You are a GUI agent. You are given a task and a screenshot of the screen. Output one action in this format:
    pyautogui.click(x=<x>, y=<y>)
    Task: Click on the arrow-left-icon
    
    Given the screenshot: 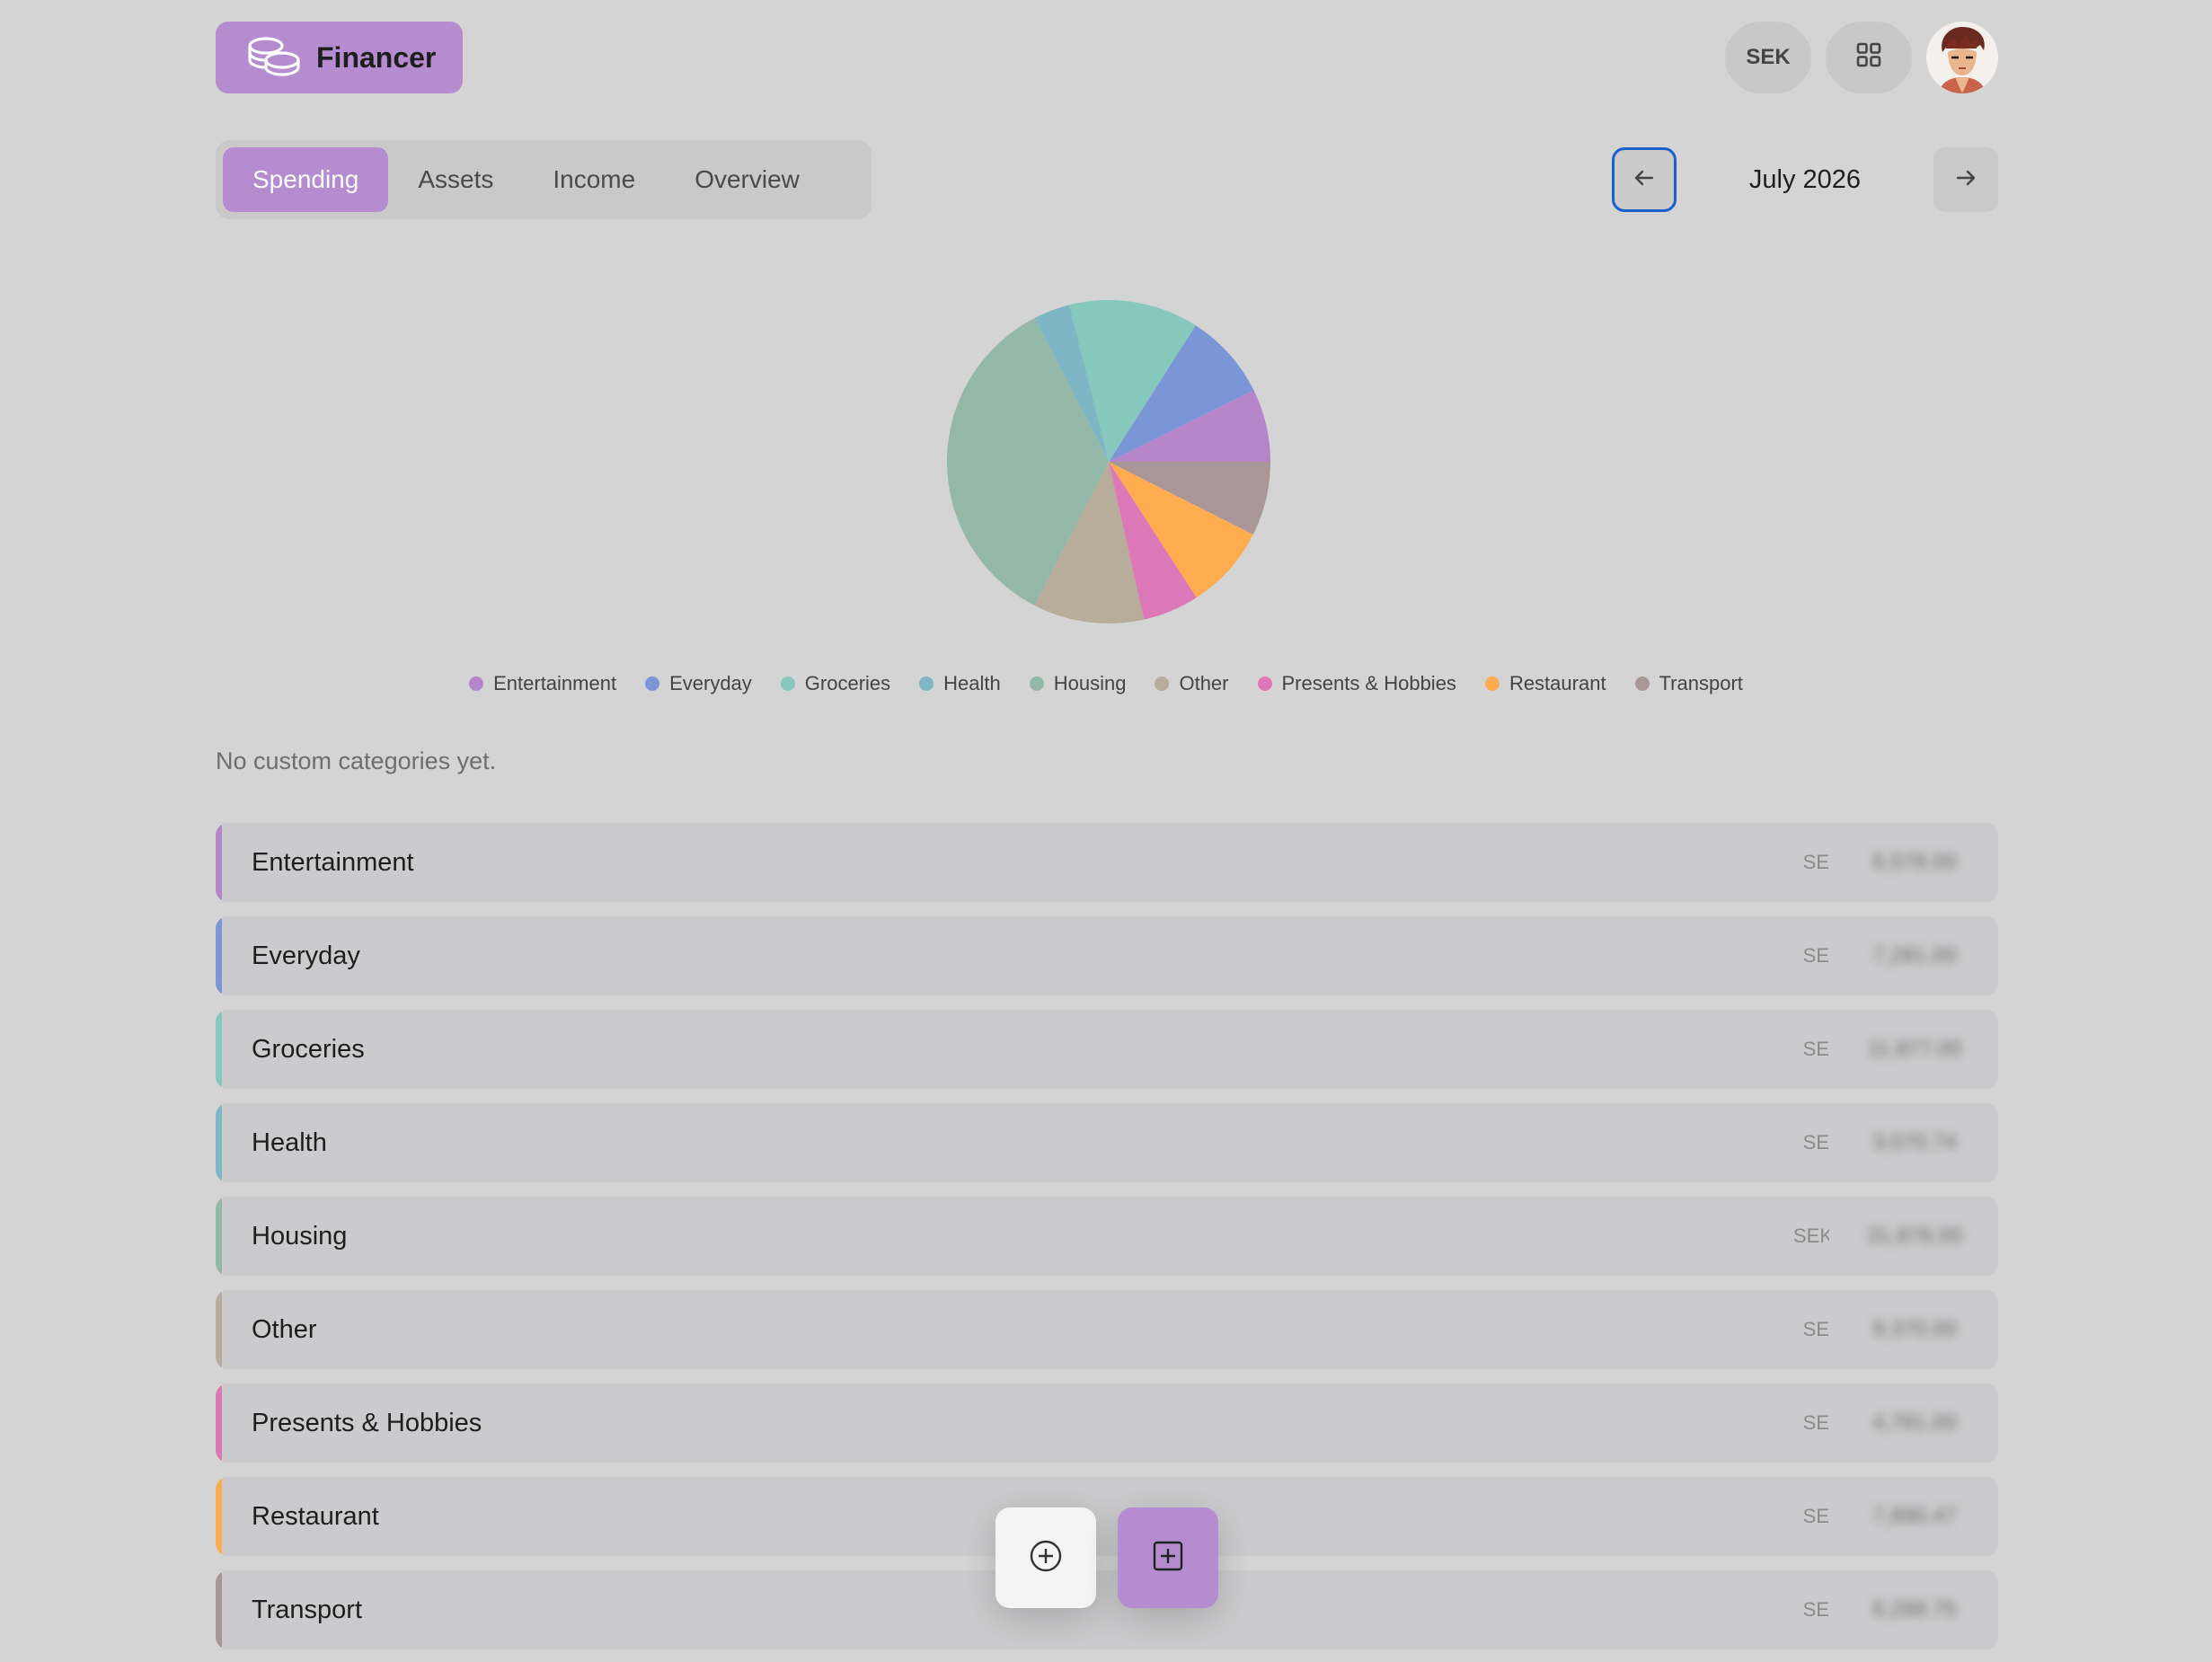 What is the action you would take?
    pyautogui.click(x=1644, y=180)
    